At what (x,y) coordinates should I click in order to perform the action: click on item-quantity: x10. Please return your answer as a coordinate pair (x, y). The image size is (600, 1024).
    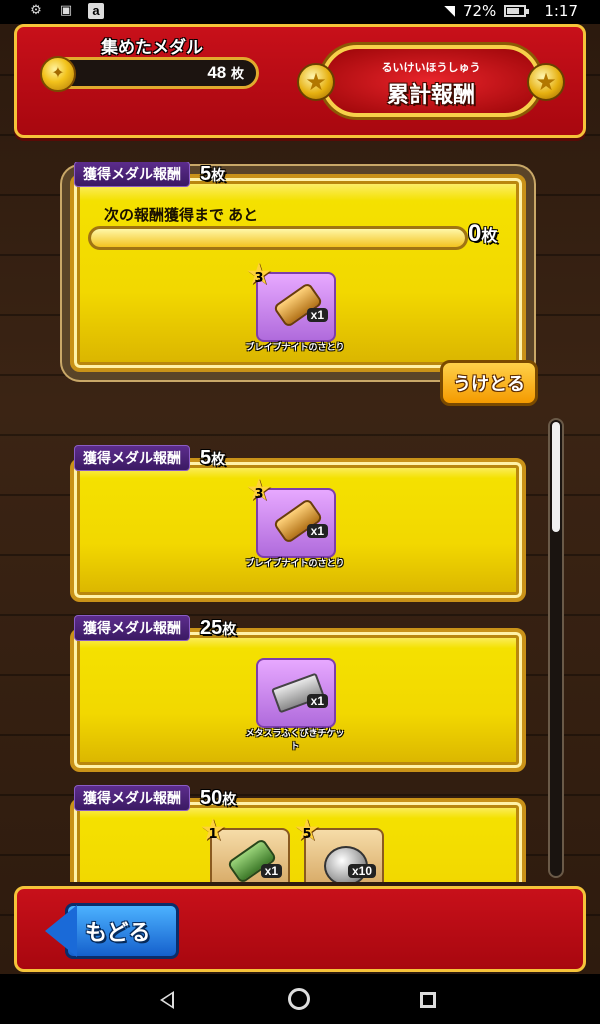
    Looking at the image, I should click on (361, 871).